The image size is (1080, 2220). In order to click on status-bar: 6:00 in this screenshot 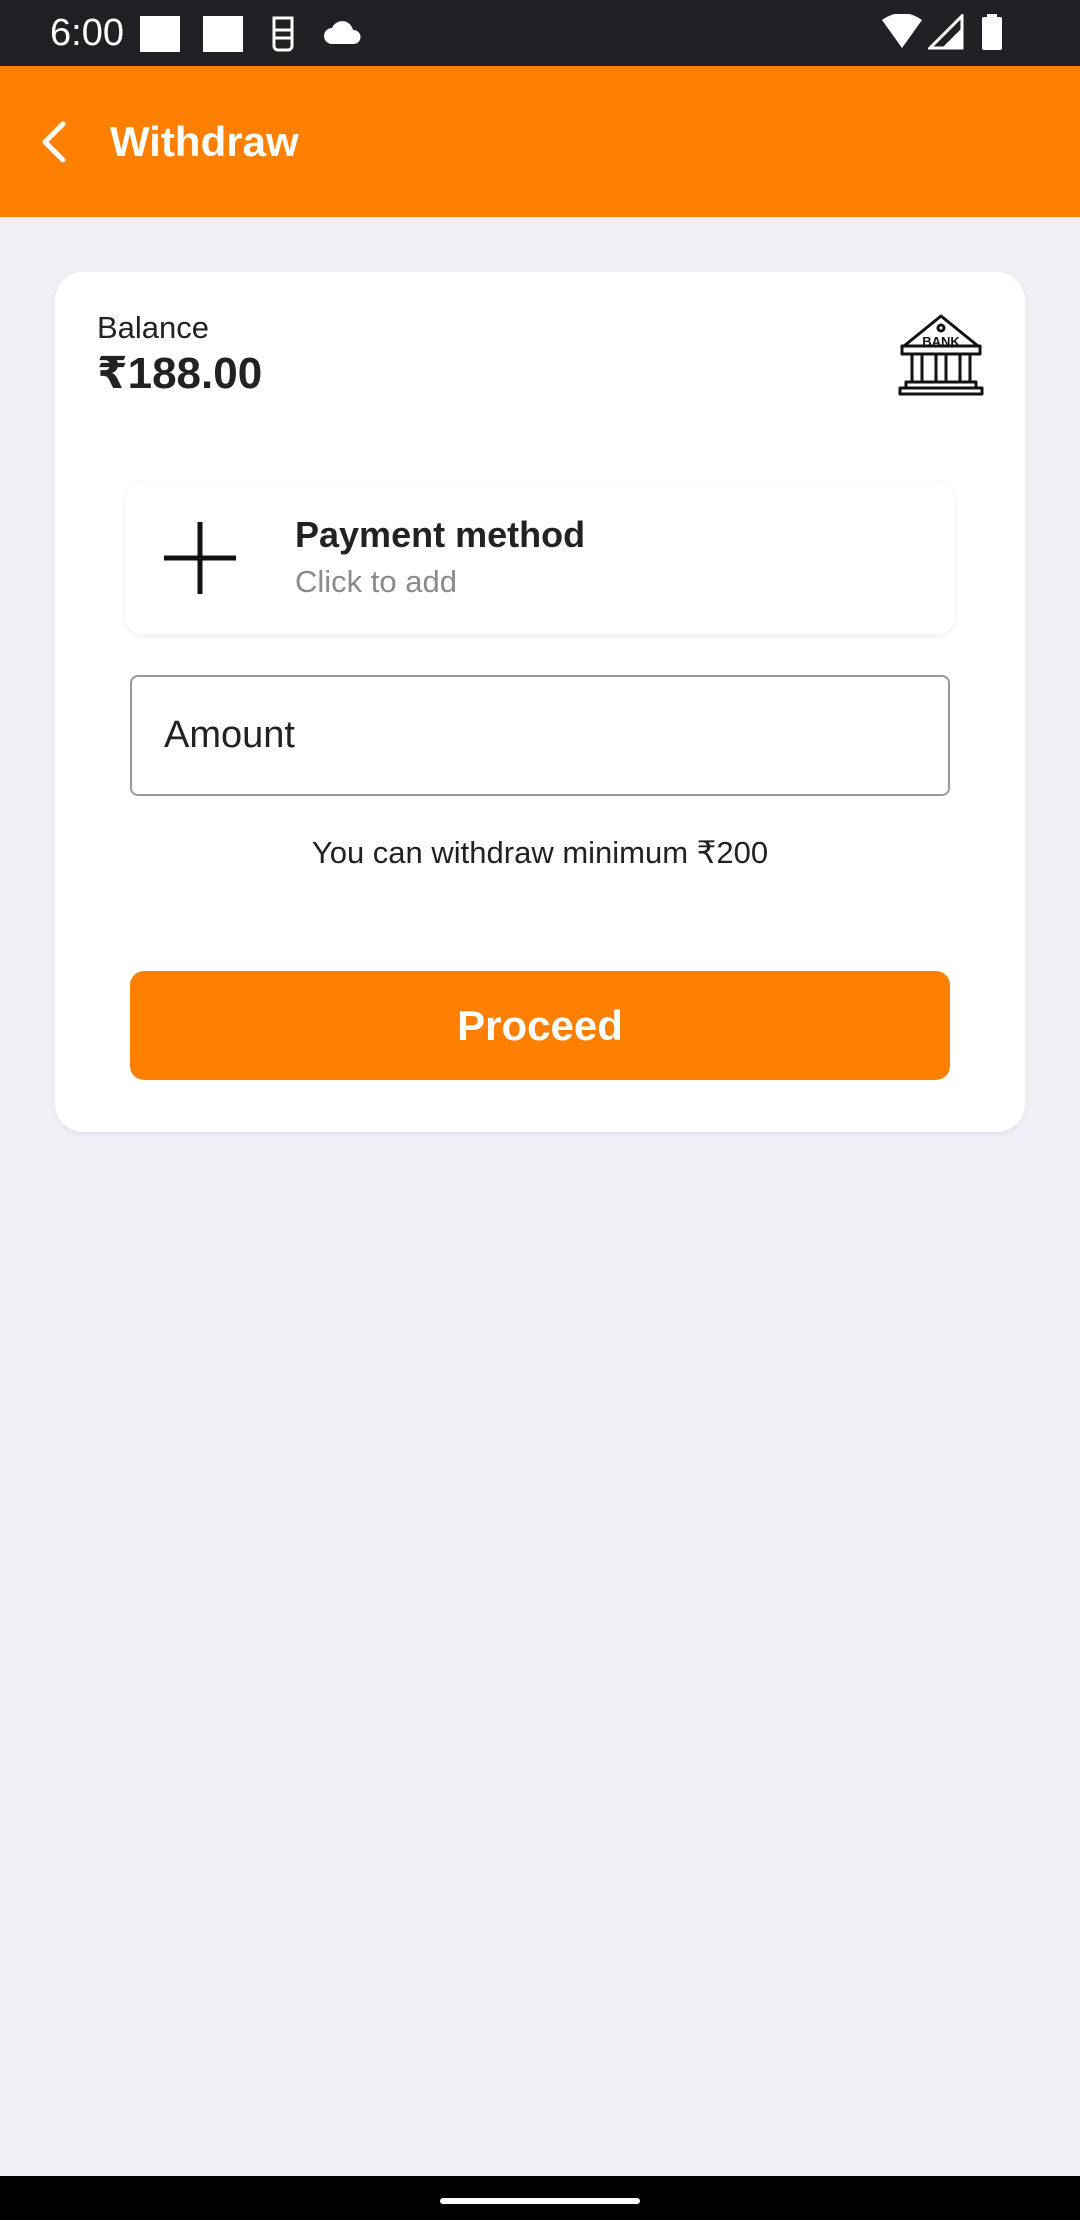, I will do `click(540, 33)`.